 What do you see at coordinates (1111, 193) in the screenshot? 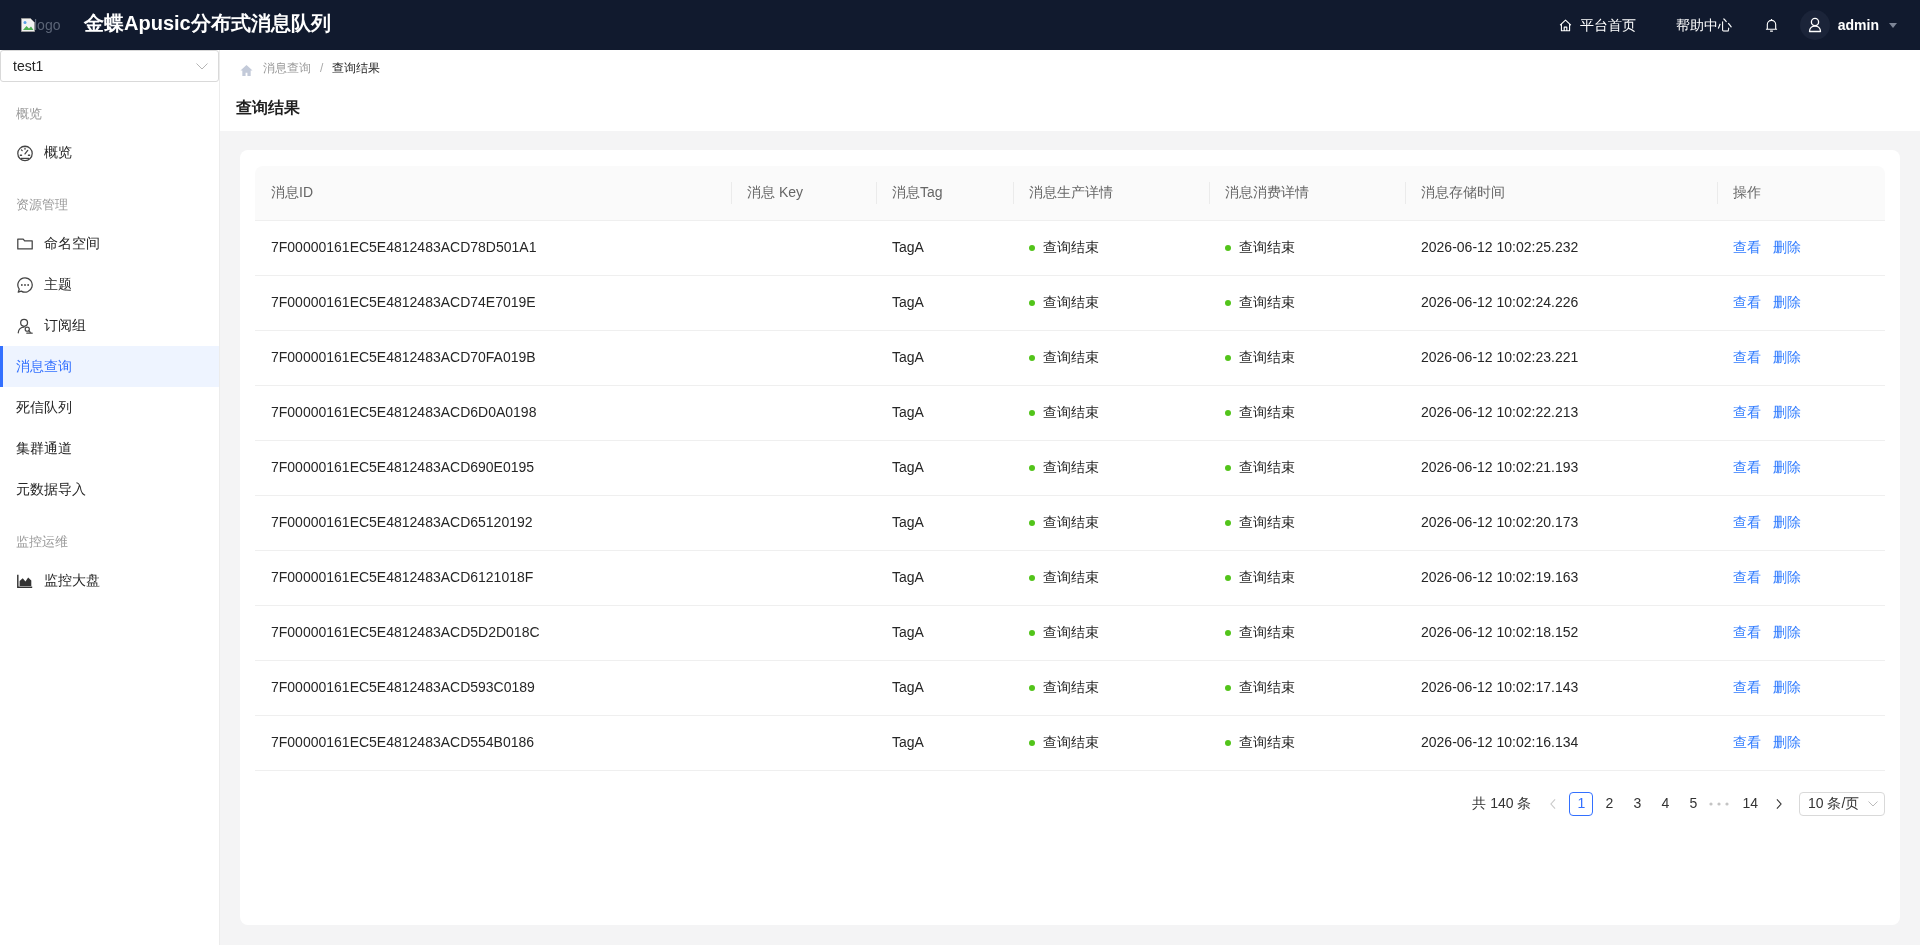
I see `column-header: 消息生产详情` at bounding box center [1111, 193].